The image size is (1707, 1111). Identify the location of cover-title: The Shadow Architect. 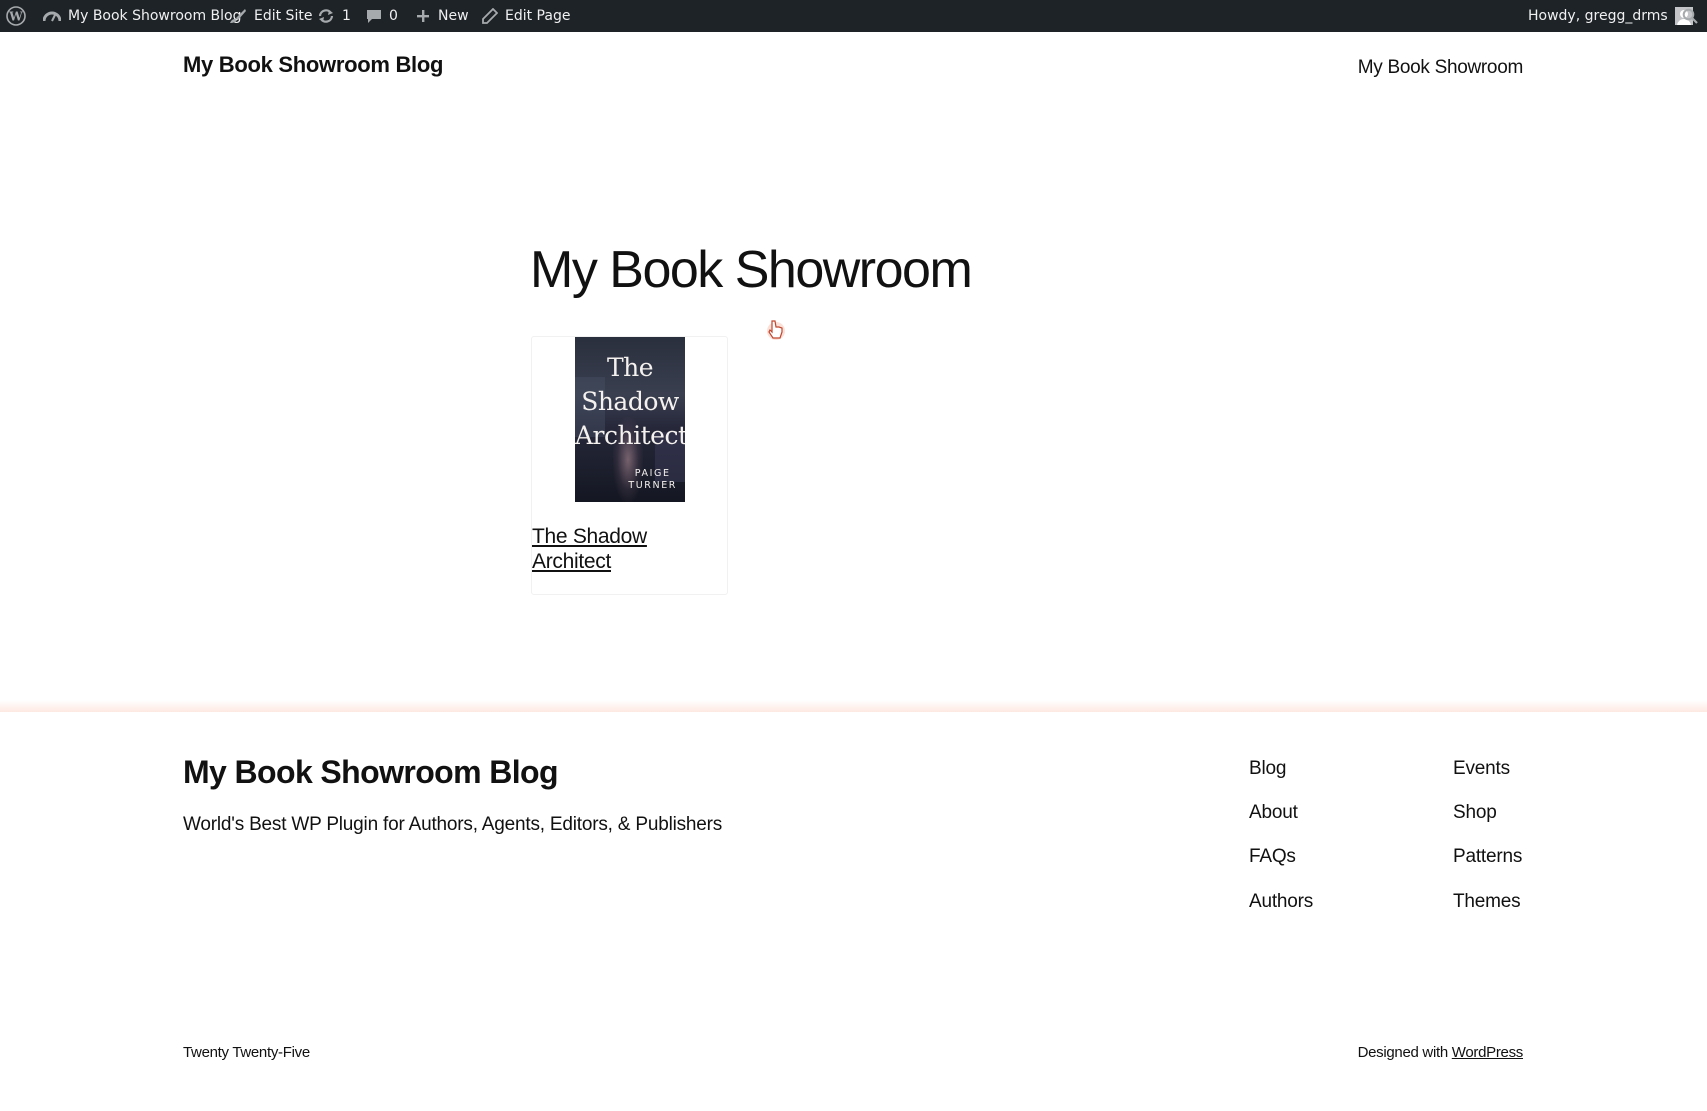
(630, 402).